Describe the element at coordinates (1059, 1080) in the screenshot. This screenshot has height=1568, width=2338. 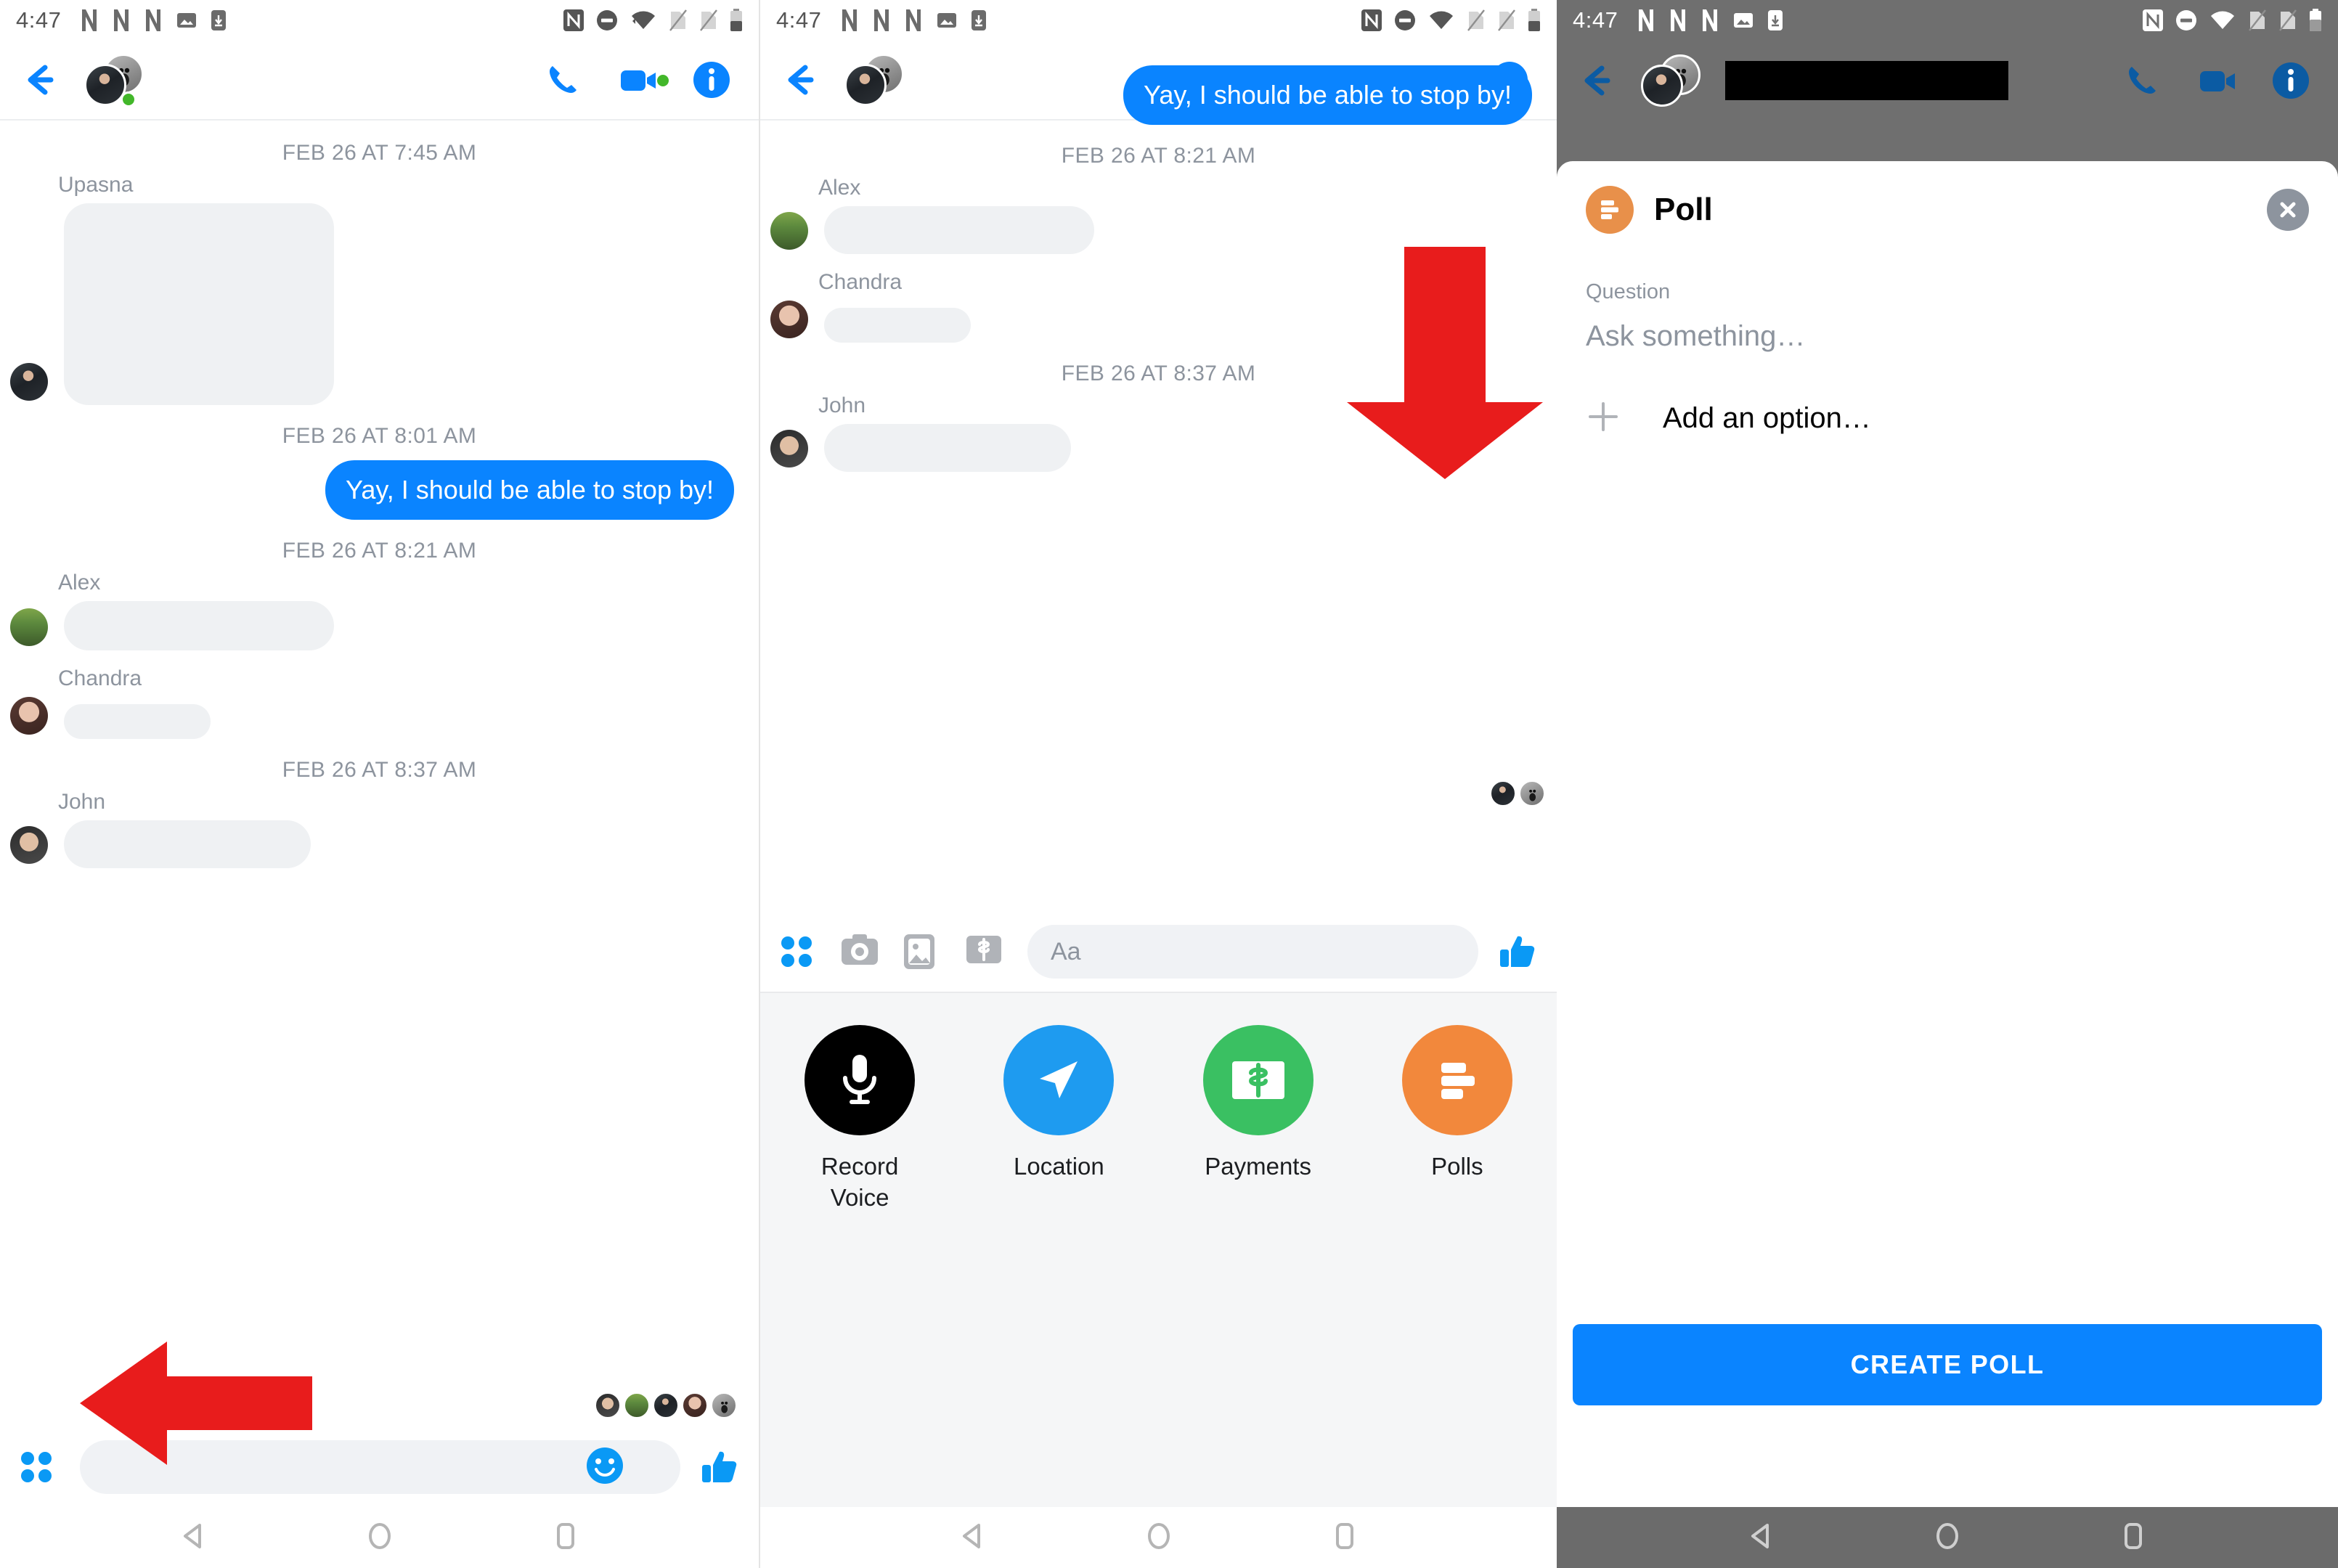
I see `location-arrow-icon` at that location.